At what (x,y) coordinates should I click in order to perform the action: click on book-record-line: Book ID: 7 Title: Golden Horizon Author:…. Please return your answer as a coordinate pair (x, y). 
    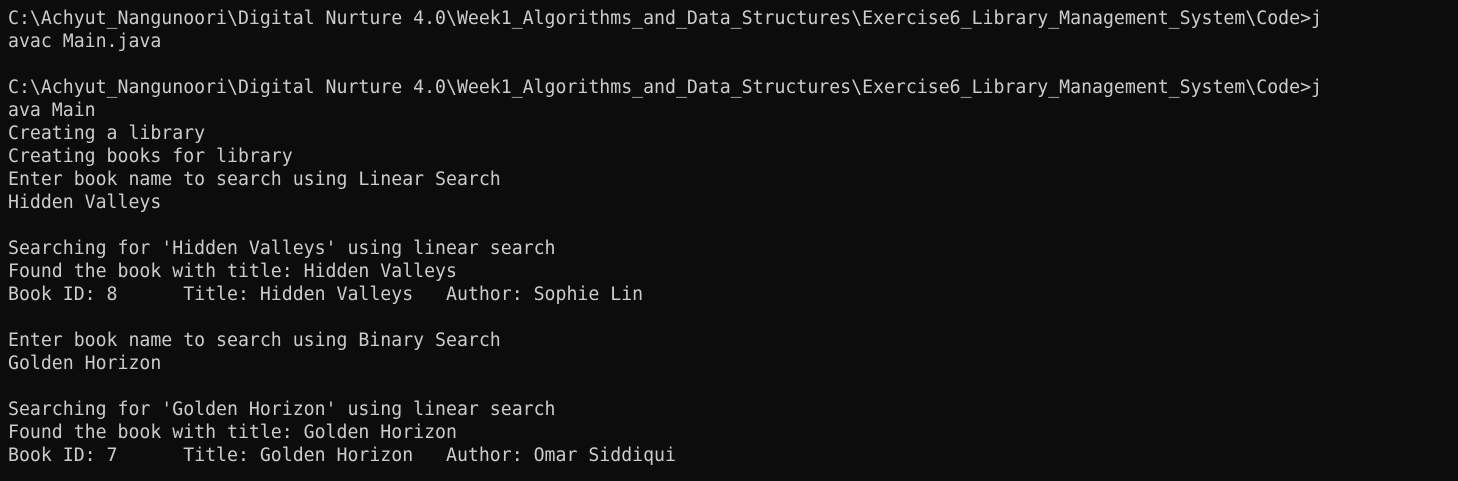
    Looking at the image, I should click on (342, 455).